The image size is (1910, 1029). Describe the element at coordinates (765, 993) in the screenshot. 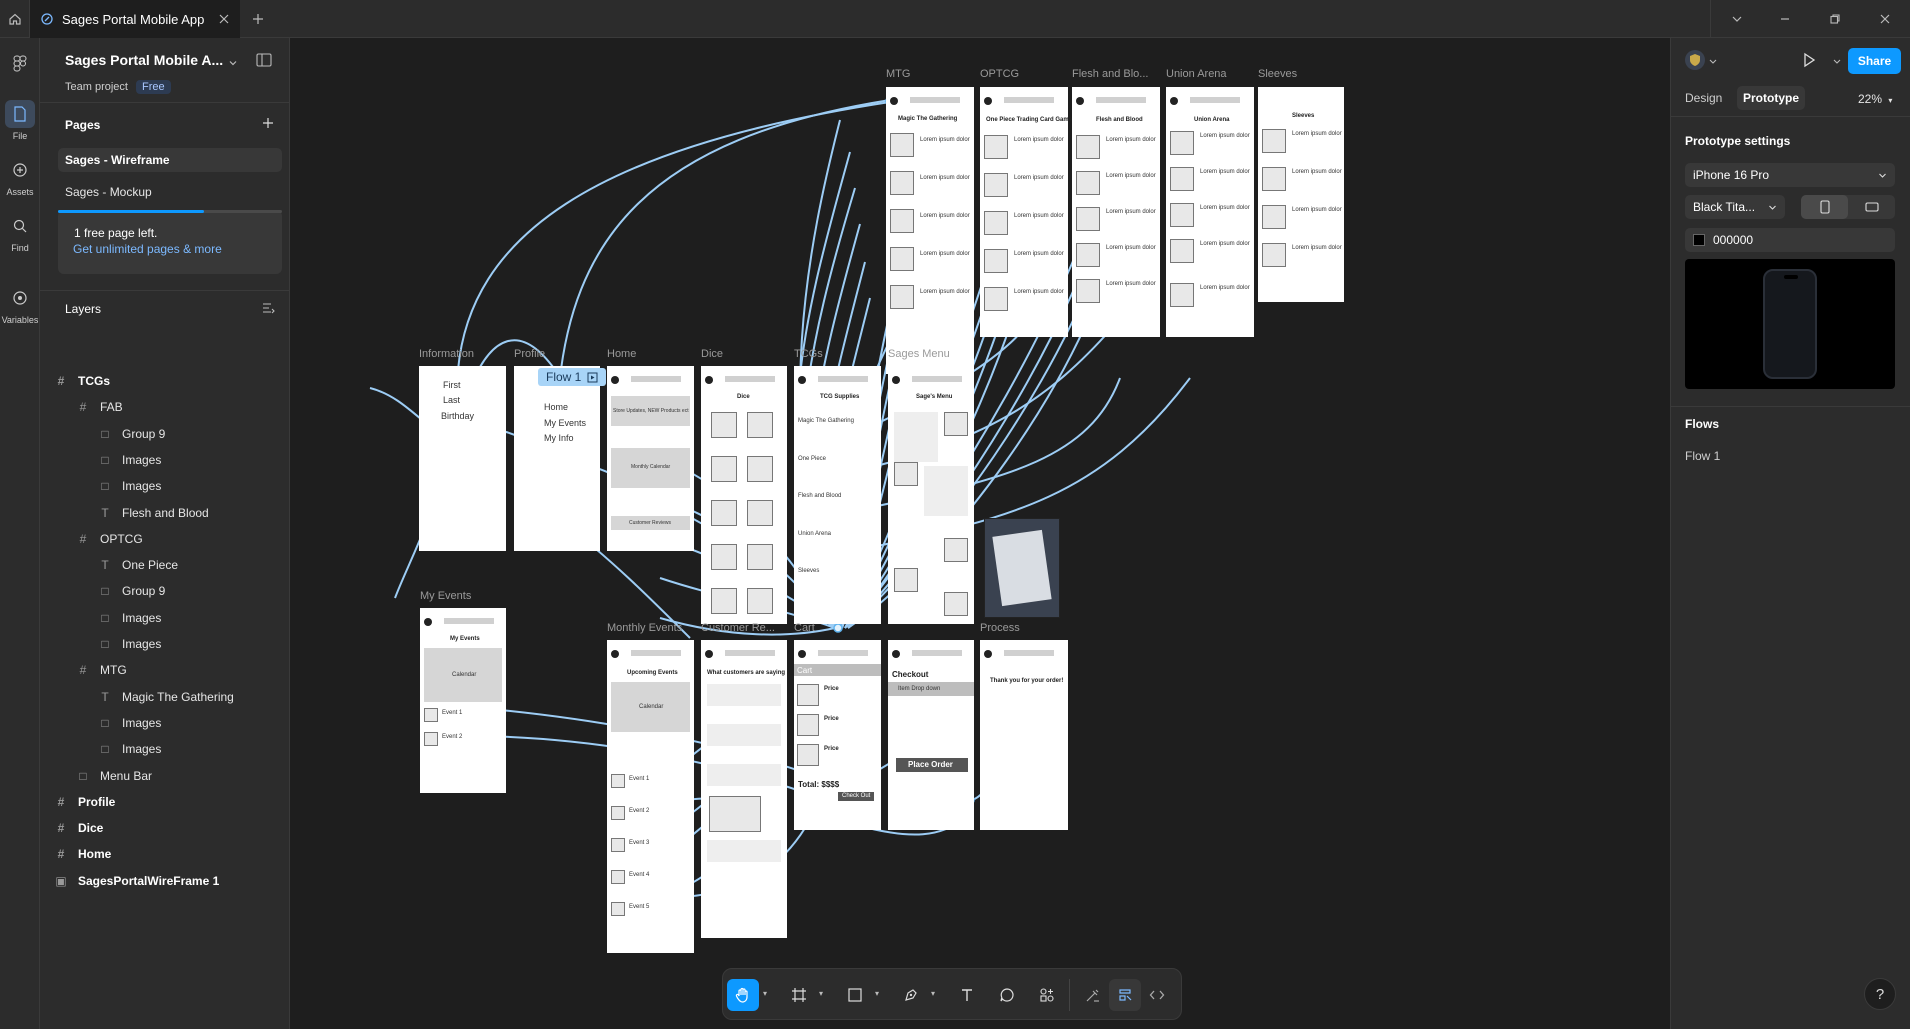

I see `hand-tool-caret-icon: ▾` at that location.